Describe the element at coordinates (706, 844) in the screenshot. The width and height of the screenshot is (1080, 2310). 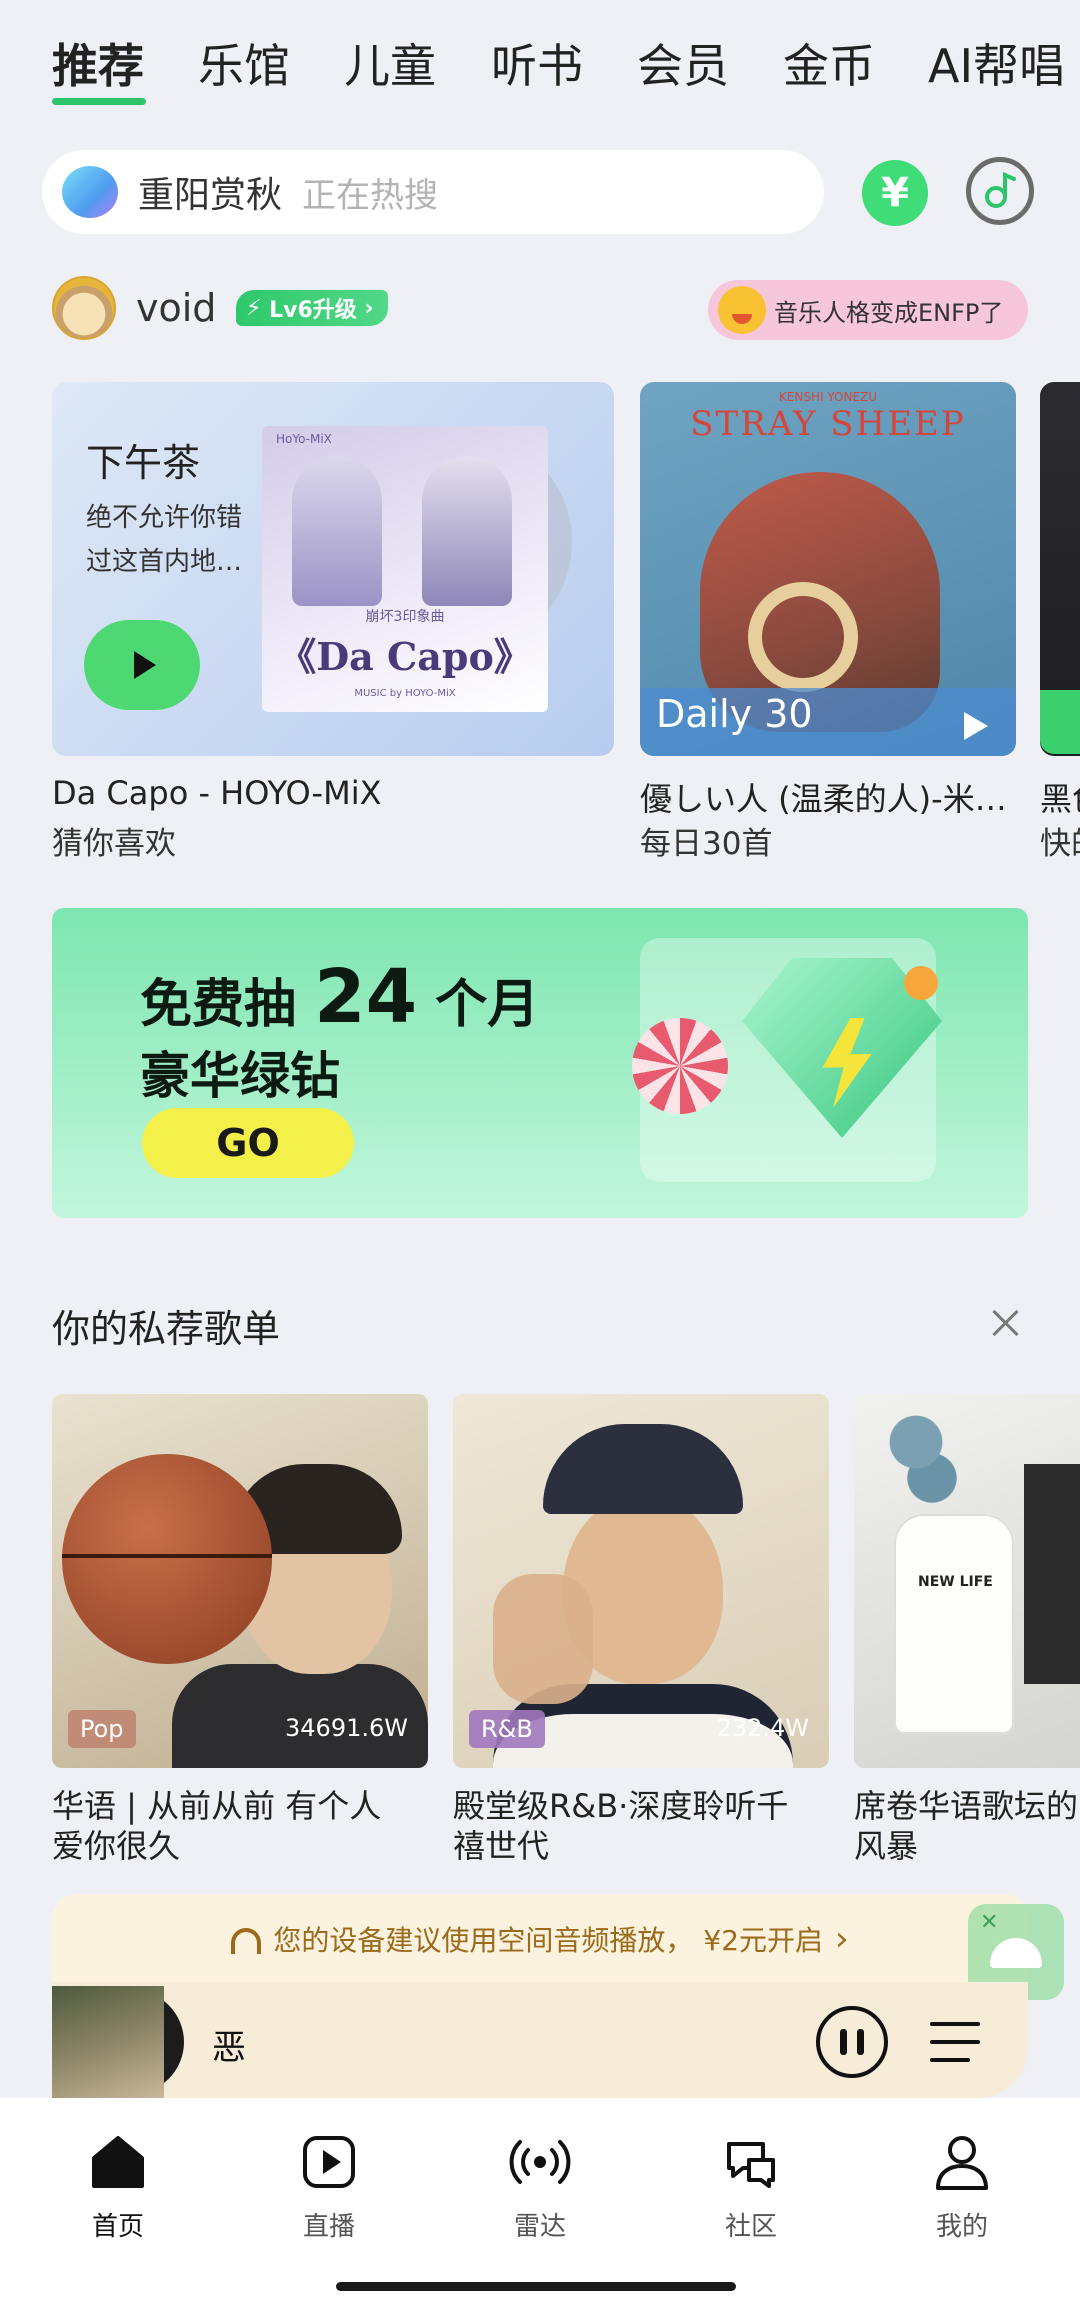
I see `card-subtitle: 每日30首` at that location.